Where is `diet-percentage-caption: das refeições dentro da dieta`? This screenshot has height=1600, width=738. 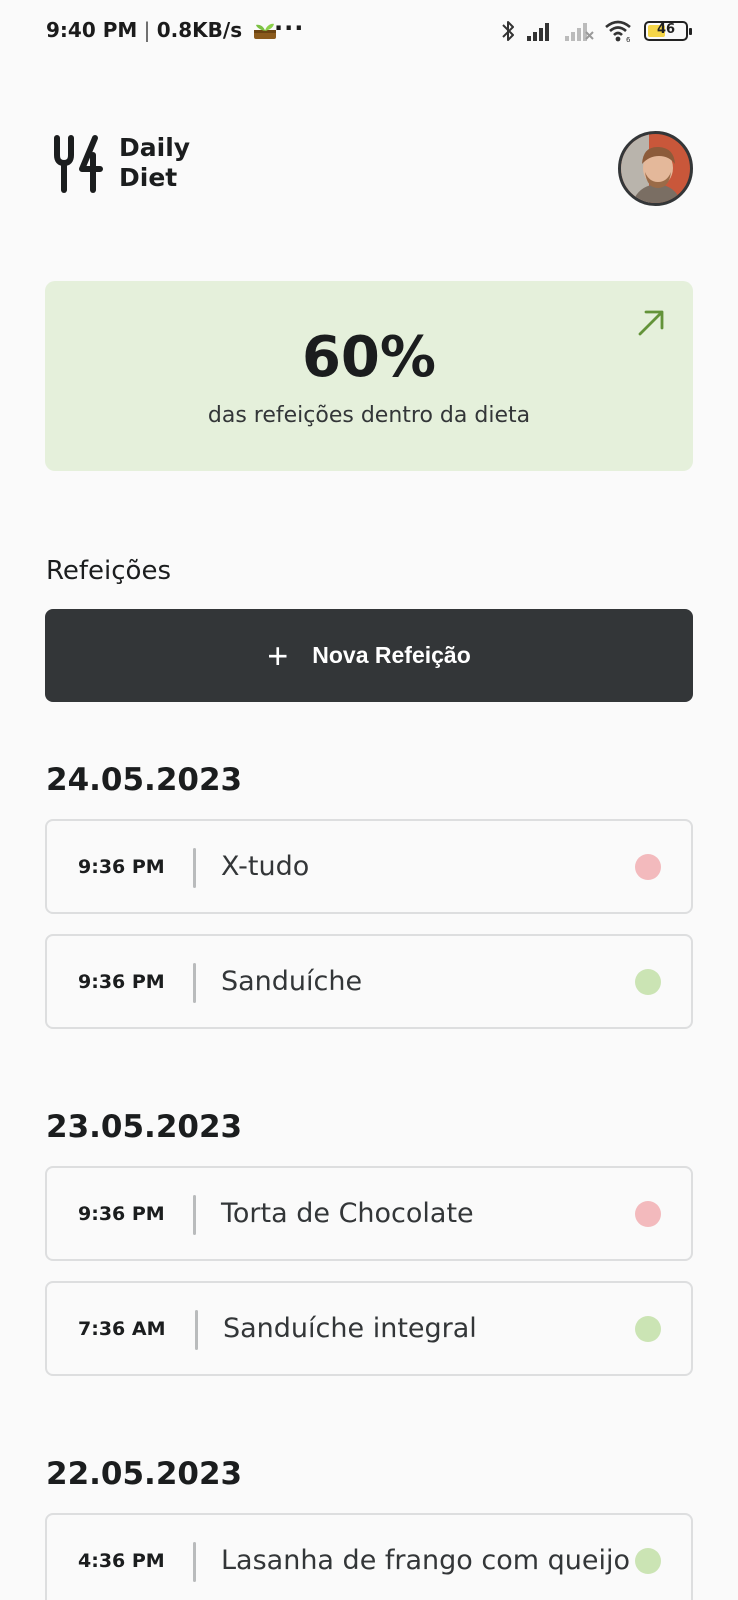
diet-percentage-caption: das refeições dentro da dieta is located at coordinates (369, 415).